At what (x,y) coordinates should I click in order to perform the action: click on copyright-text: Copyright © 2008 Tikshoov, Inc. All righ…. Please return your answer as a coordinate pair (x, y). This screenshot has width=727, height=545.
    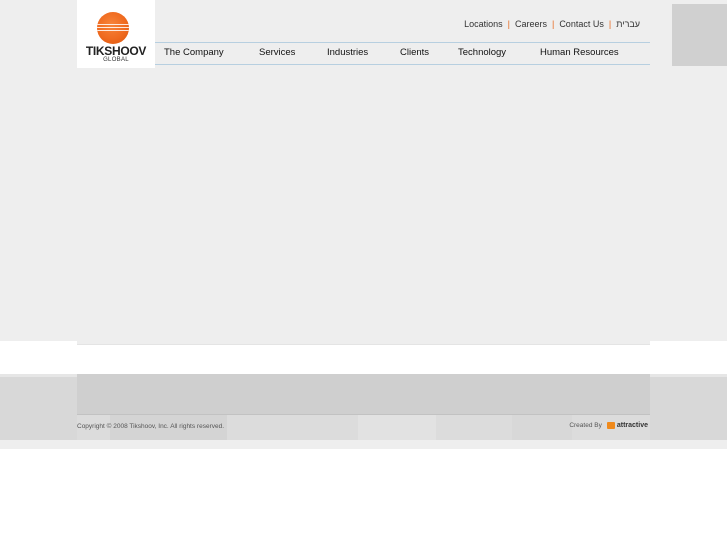
    Looking at the image, I should click on (151, 426).